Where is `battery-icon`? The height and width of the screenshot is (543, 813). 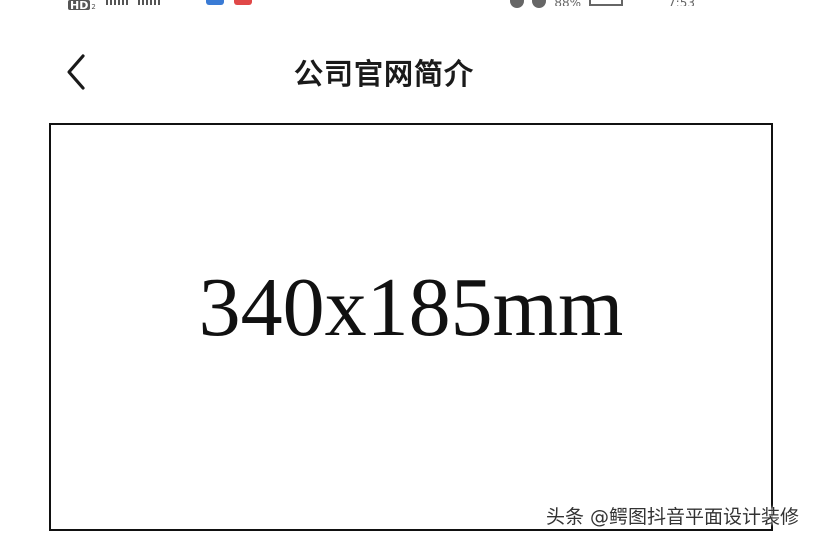
battery-icon is located at coordinates (606, 3).